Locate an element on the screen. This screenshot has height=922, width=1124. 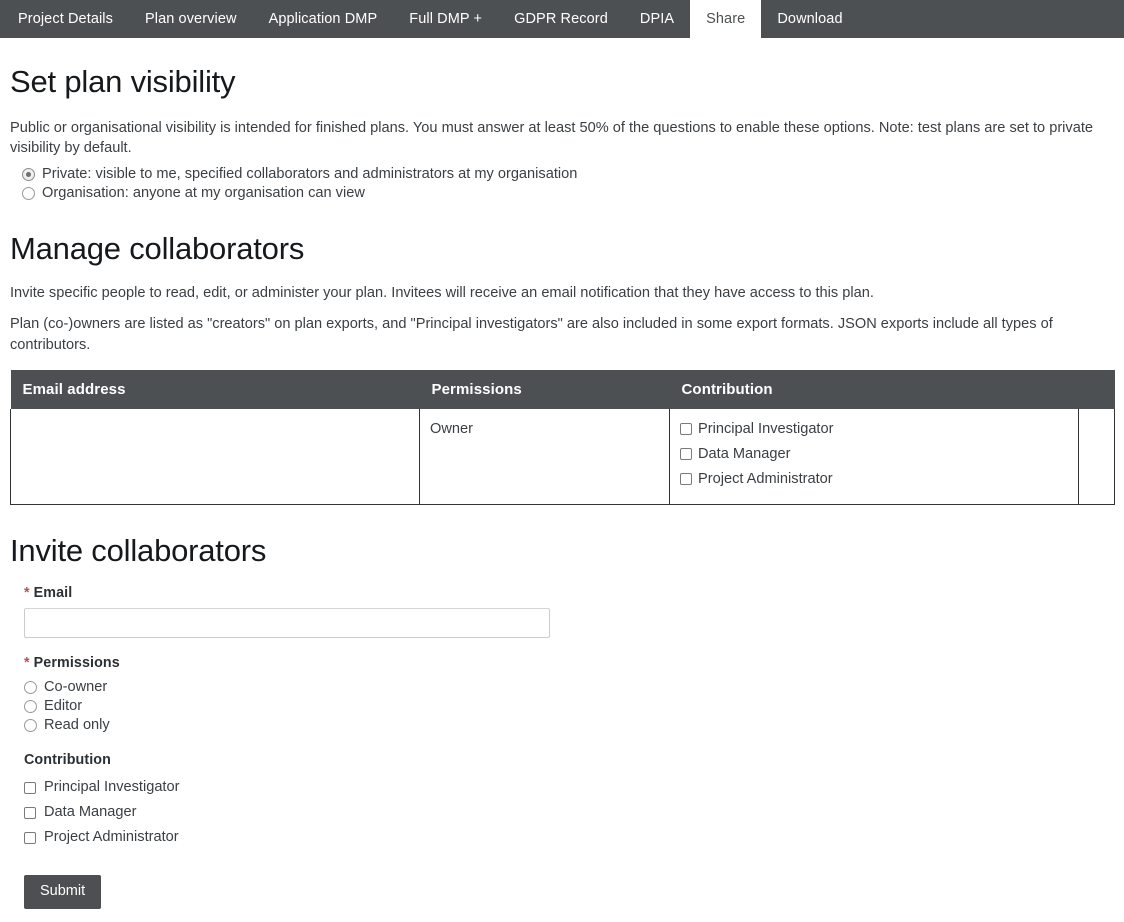
tab-label: DPIA is located at coordinates (657, 18).